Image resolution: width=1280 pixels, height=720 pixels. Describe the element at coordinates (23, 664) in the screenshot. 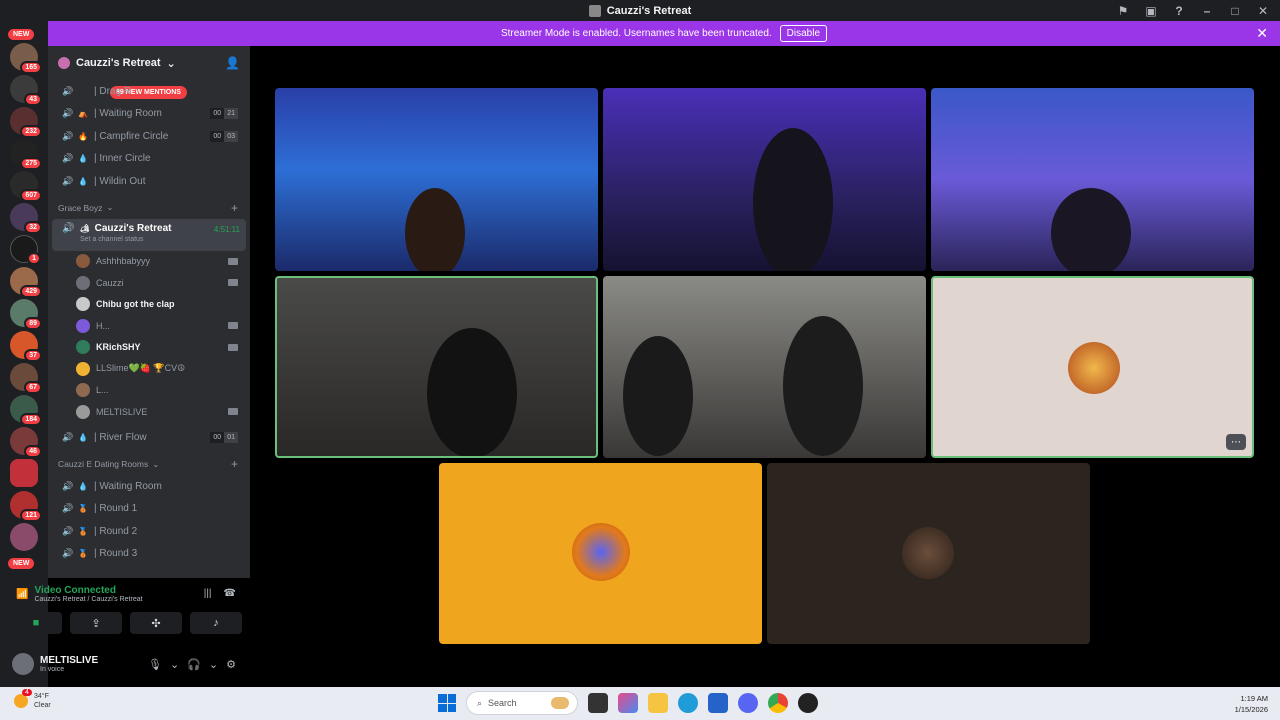

I see `avatar` at that location.